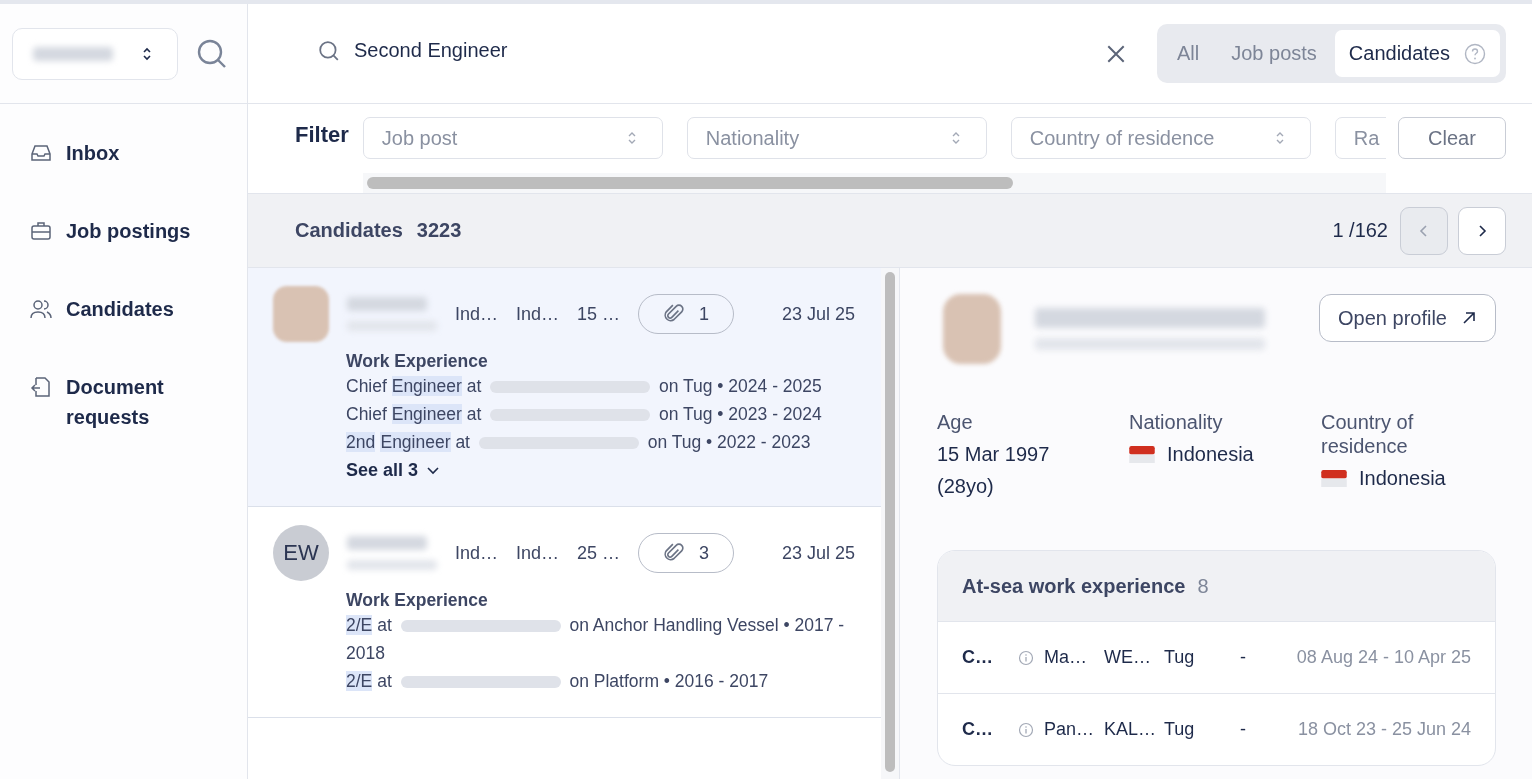 This screenshot has width=1532, height=779. I want to click on field-label: Nationality, so click(1176, 422).